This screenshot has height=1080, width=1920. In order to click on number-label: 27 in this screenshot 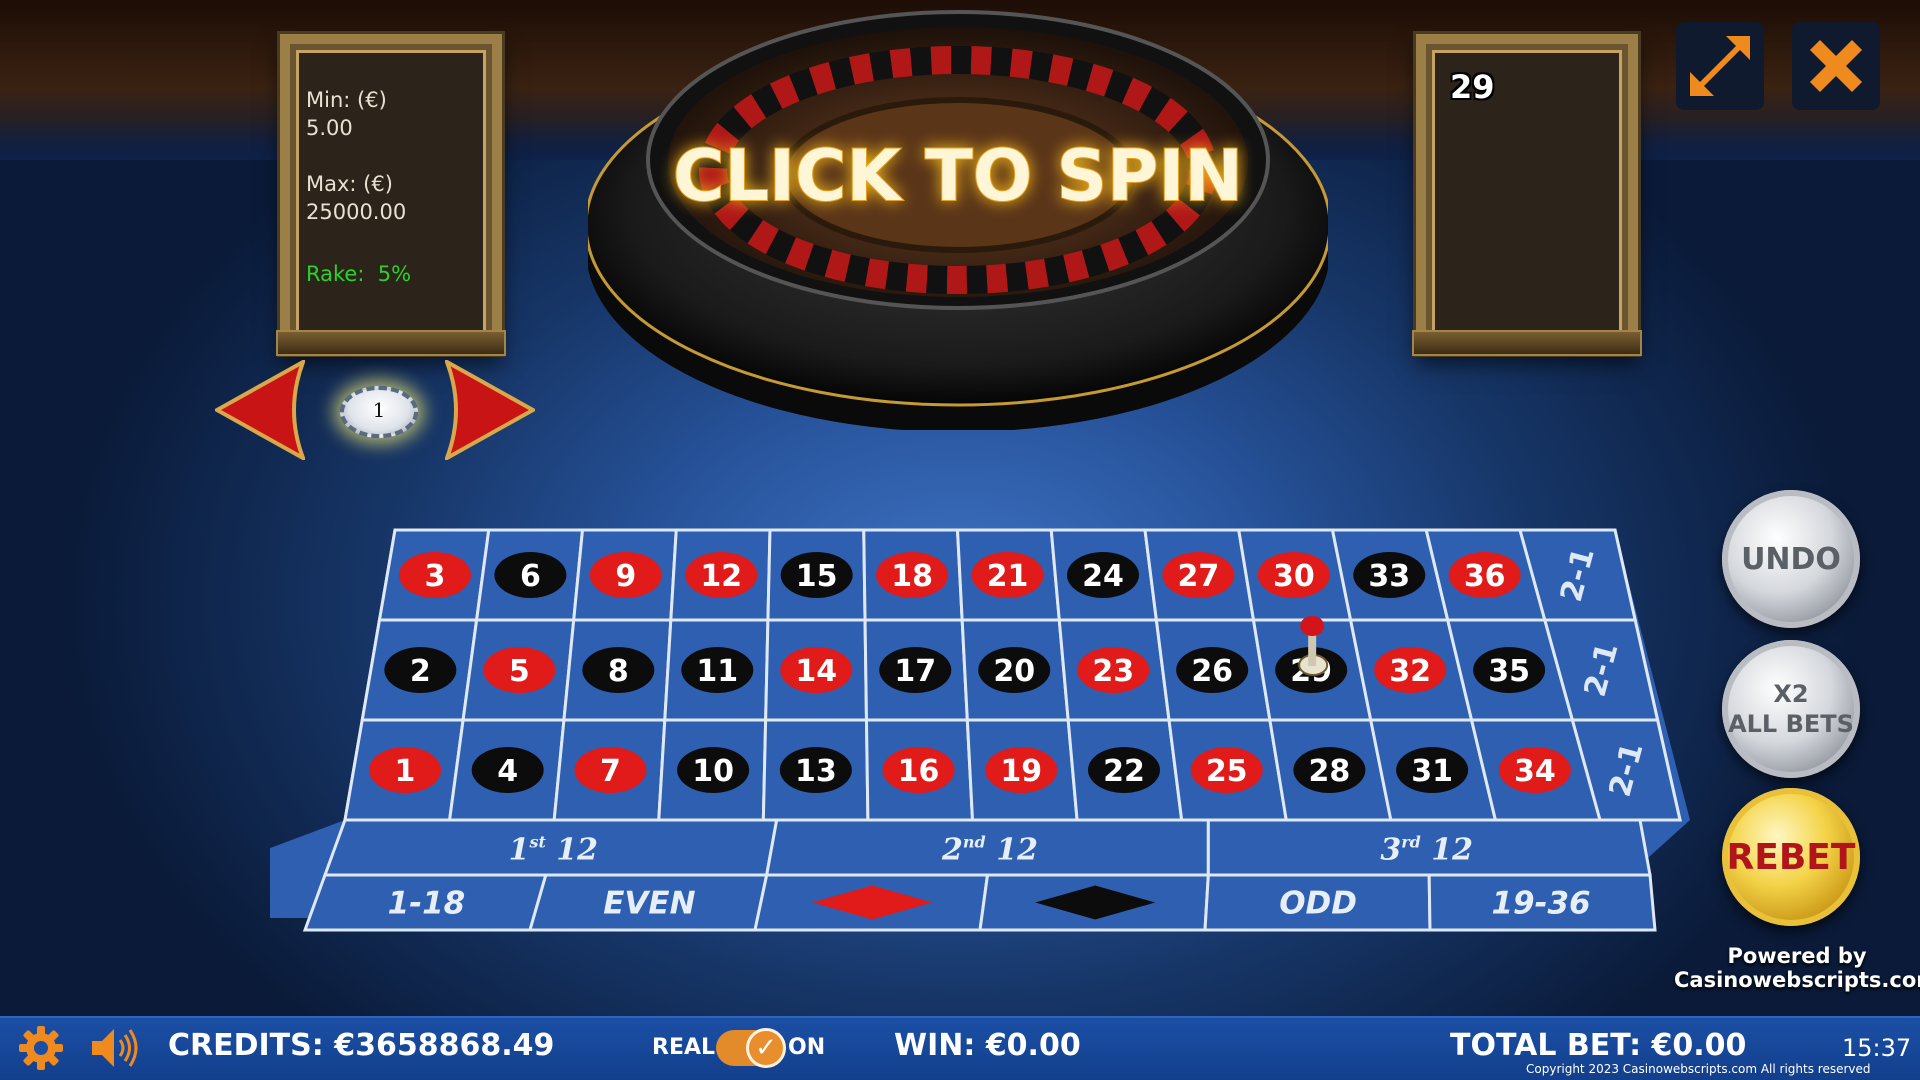, I will do `click(1199, 576)`.